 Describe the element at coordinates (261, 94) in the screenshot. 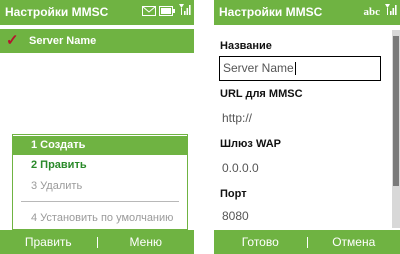

I see `mmsc-url-label: URL для MMSC` at that location.